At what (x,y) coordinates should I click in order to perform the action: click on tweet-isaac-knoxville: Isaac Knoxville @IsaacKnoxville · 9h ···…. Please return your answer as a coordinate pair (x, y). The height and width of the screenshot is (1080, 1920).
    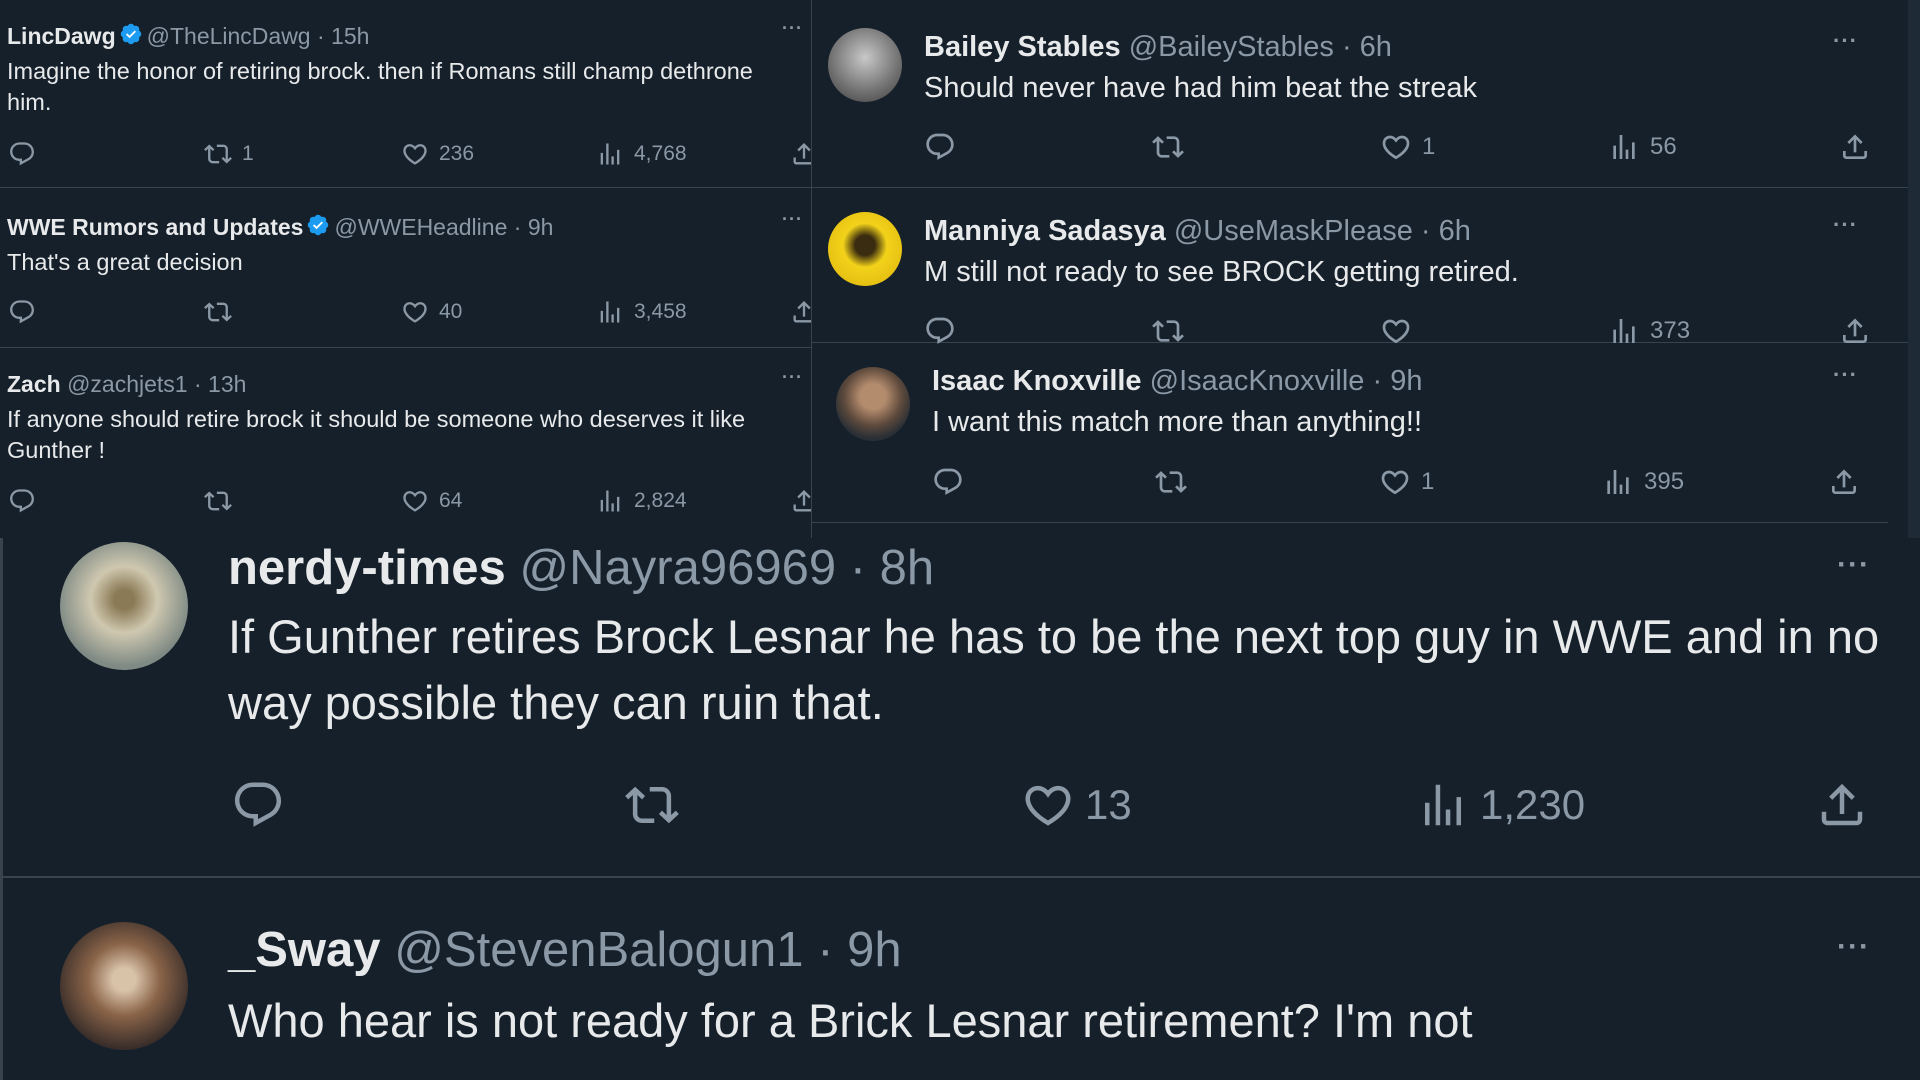
    Looking at the image, I should click on (1350, 433).